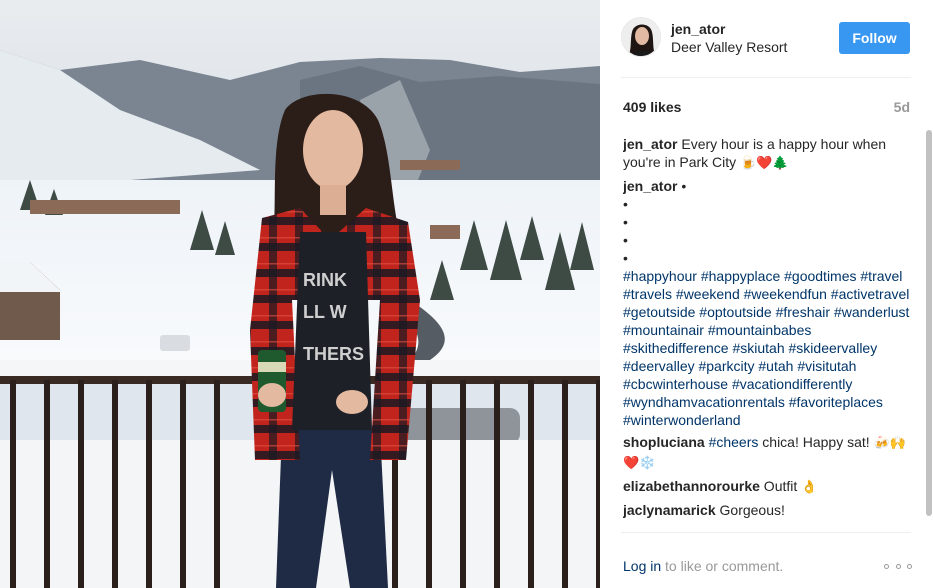  I want to click on shirt-line-2: LL W, so click(325, 312).